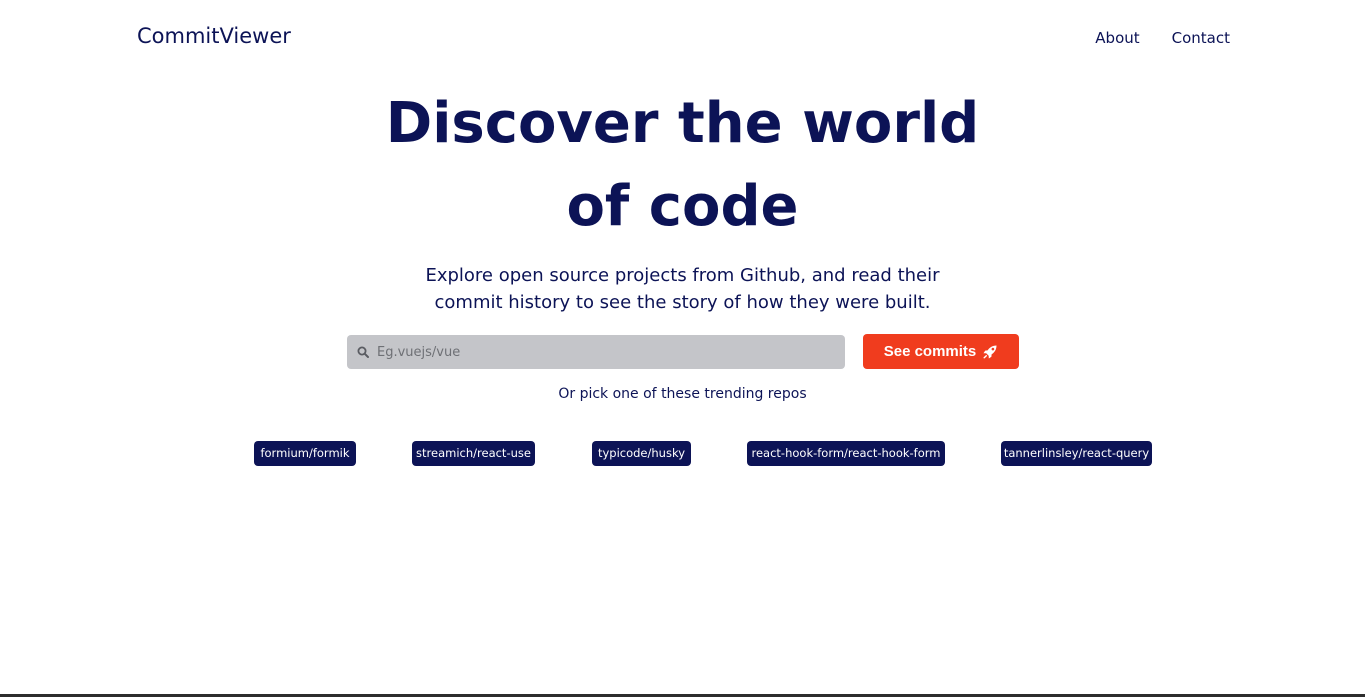 Image resolution: width=1365 pixels, height=697 pixels. Describe the element at coordinates (607, 352) in the screenshot. I see `search-input` at that location.